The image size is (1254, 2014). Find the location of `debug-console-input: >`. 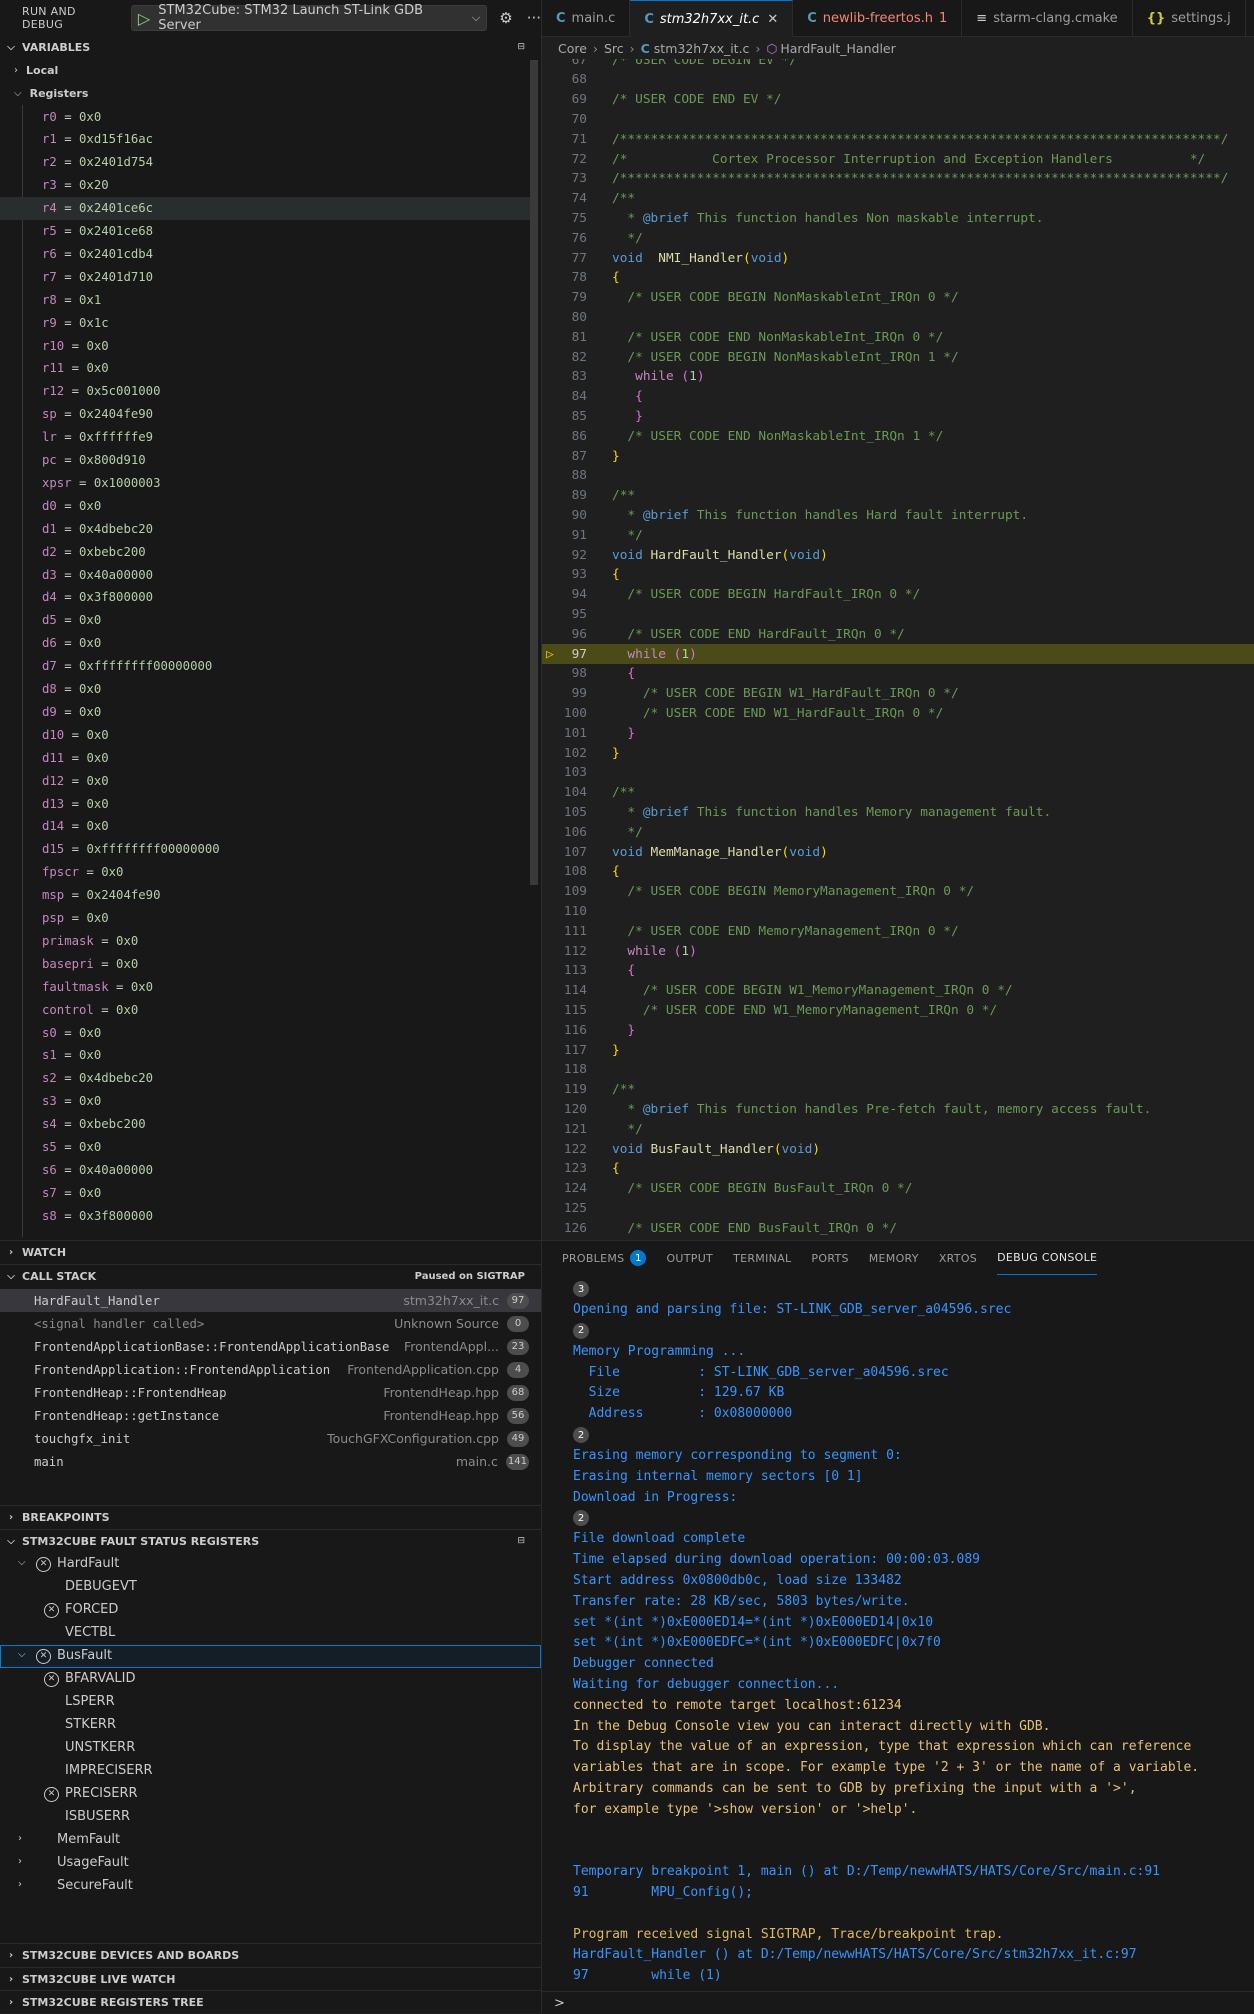

debug-console-input: > is located at coordinates (898, 2002).